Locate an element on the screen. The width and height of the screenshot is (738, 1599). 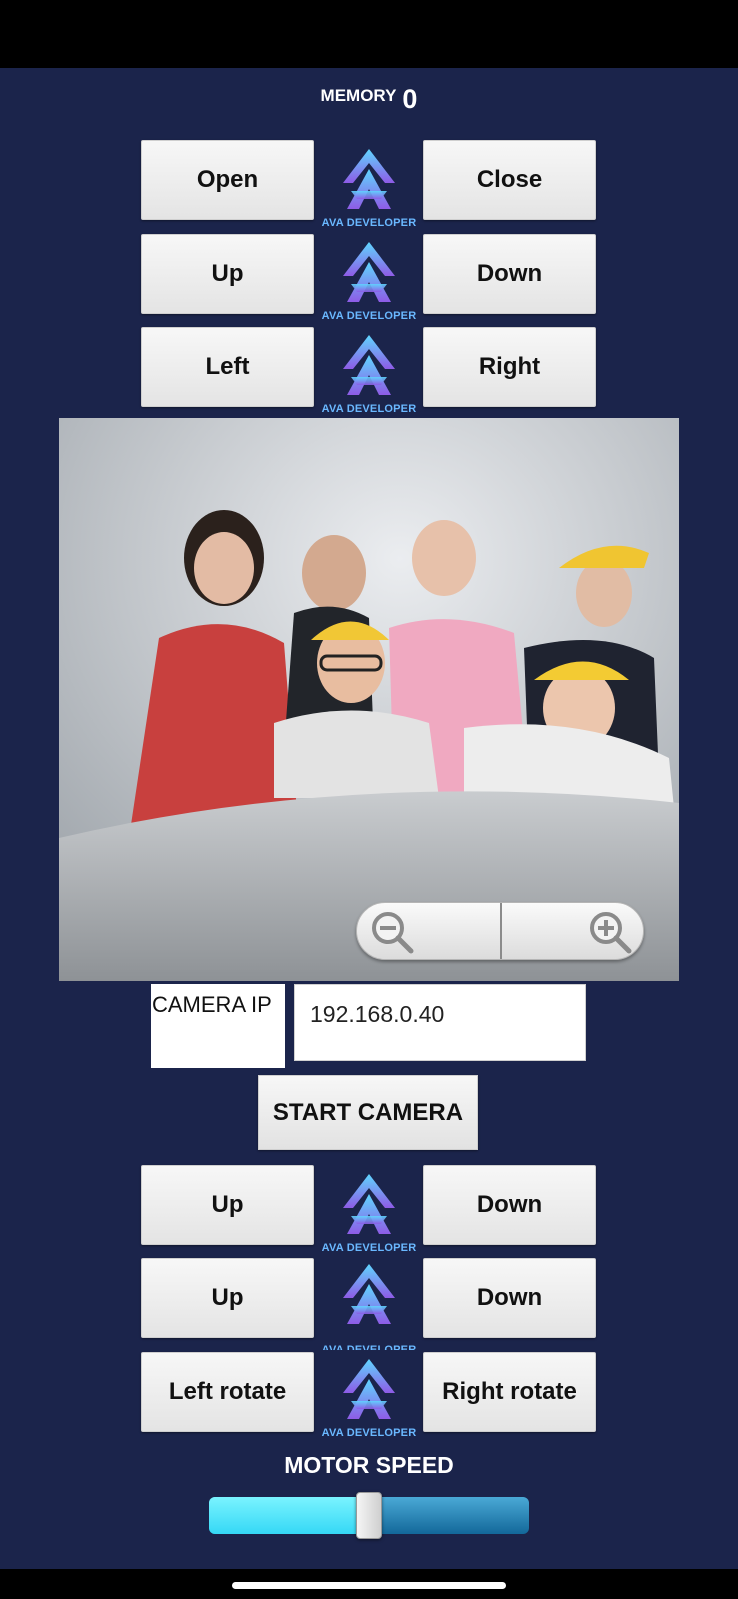
motor-speed-slider is located at coordinates (369, 1515).